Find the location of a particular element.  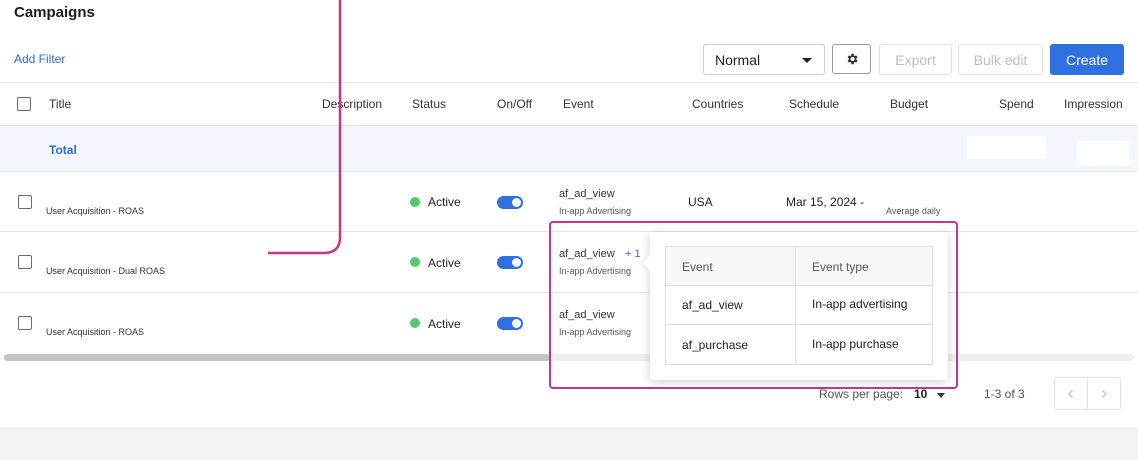

annotation-connector-line is located at coordinates (305, 127).